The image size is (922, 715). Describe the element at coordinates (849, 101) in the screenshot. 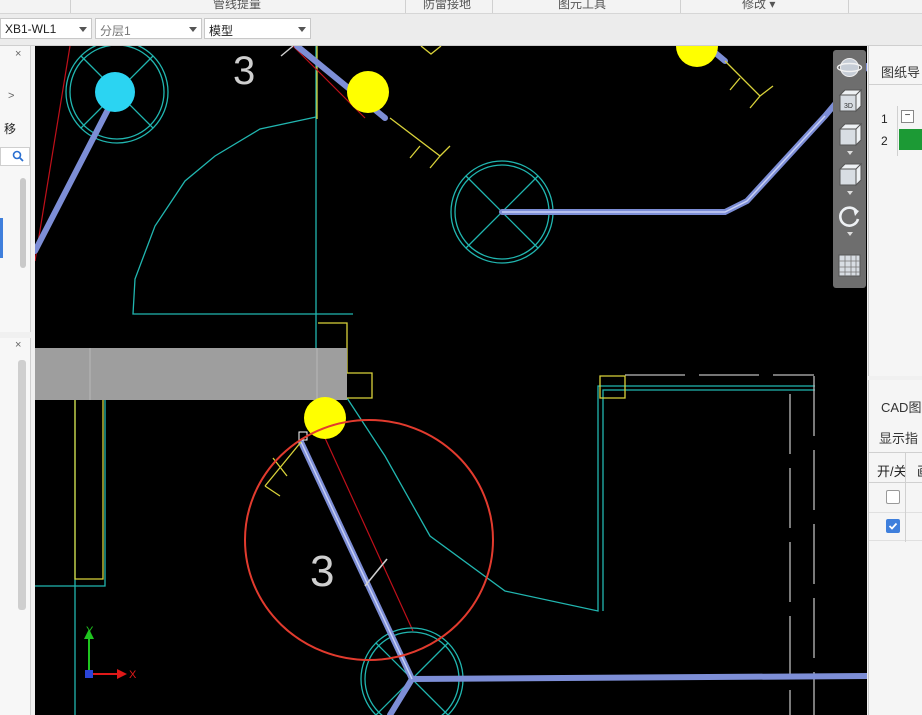

I see `3d-view-icon: 3D` at that location.